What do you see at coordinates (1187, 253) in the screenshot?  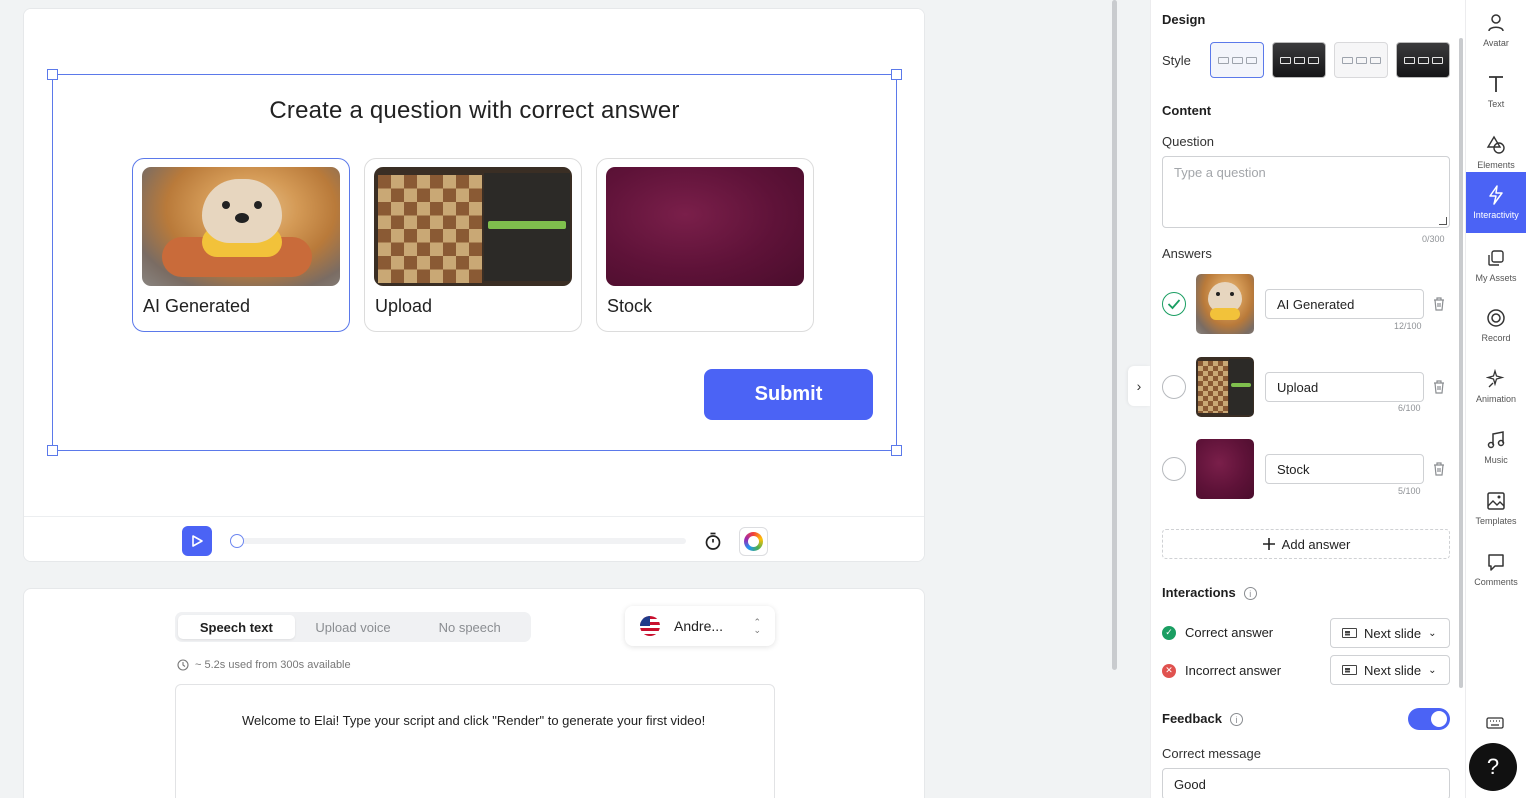 I see `answers-label: Answers` at bounding box center [1187, 253].